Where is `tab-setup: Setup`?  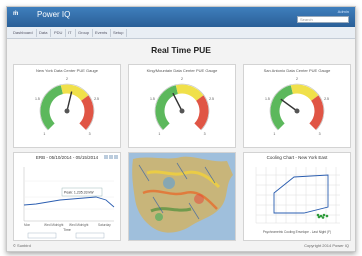 tab-setup: Setup is located at coordinates (119, 33).